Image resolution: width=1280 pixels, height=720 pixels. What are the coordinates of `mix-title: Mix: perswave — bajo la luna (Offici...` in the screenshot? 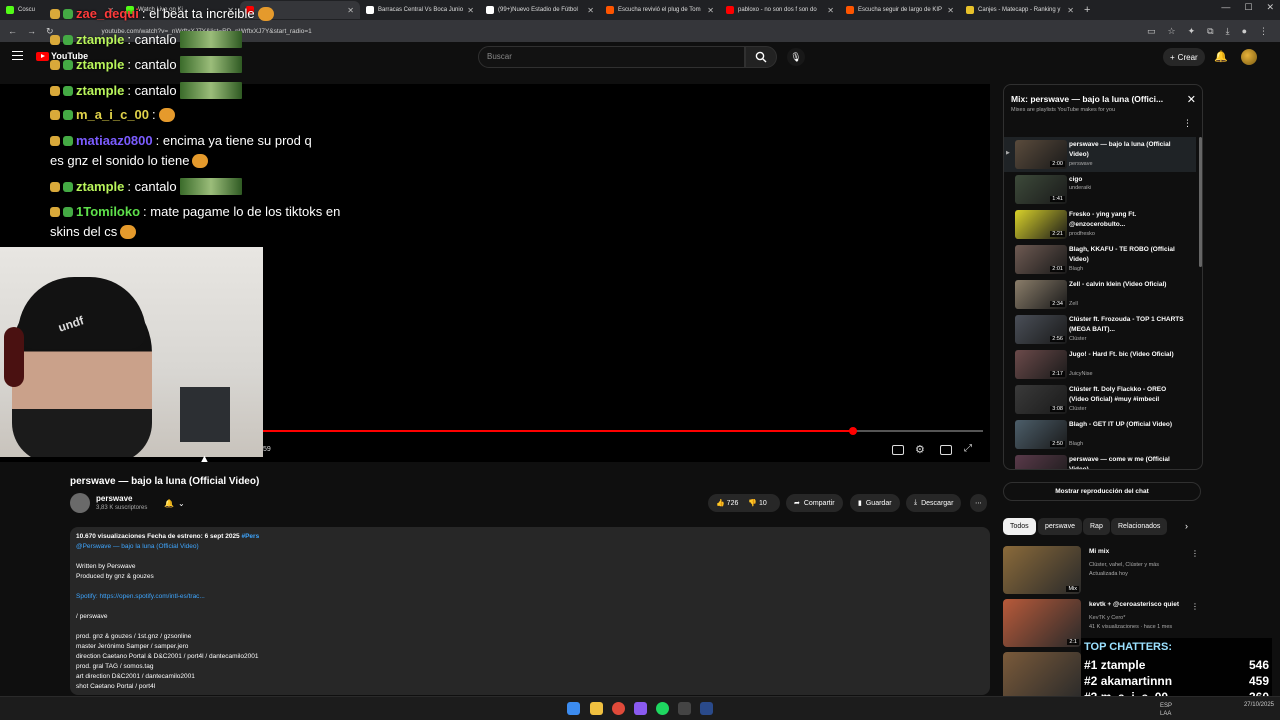 It's located at (1096, 99).